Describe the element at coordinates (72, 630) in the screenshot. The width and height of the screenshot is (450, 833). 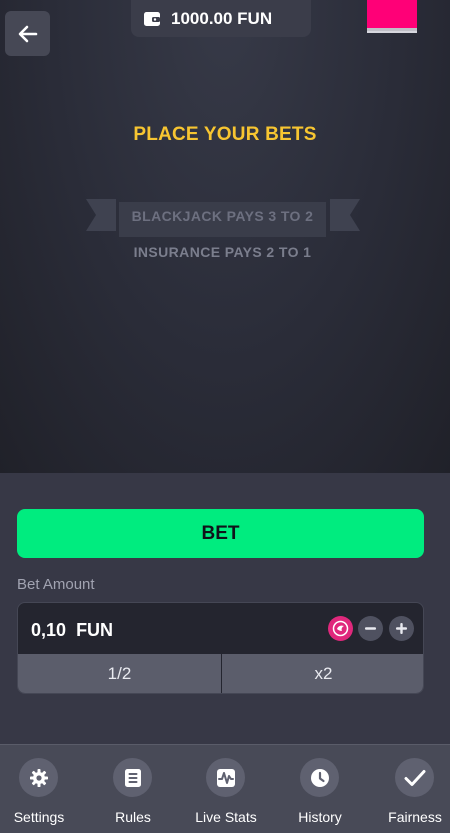
I see `bet-amount-value: 0,10 FUN` at that location.